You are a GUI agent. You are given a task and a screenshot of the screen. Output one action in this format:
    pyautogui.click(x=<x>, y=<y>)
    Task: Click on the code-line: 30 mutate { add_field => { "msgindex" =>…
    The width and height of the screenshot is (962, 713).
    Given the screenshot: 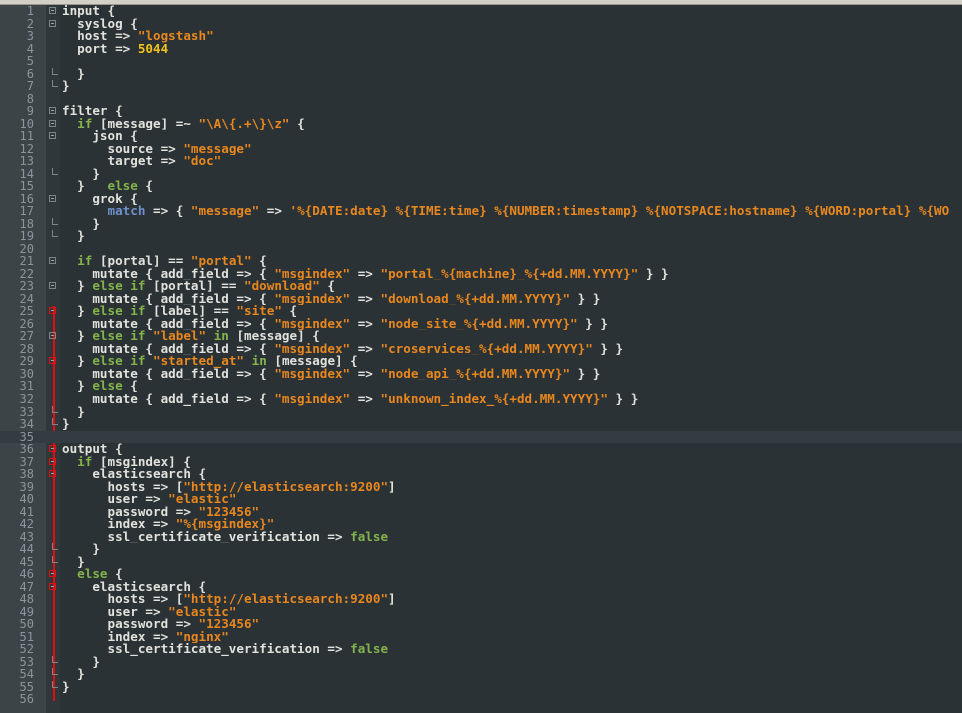 What is the action you would take?
    pyautogui.click(x=481, y=374)
    